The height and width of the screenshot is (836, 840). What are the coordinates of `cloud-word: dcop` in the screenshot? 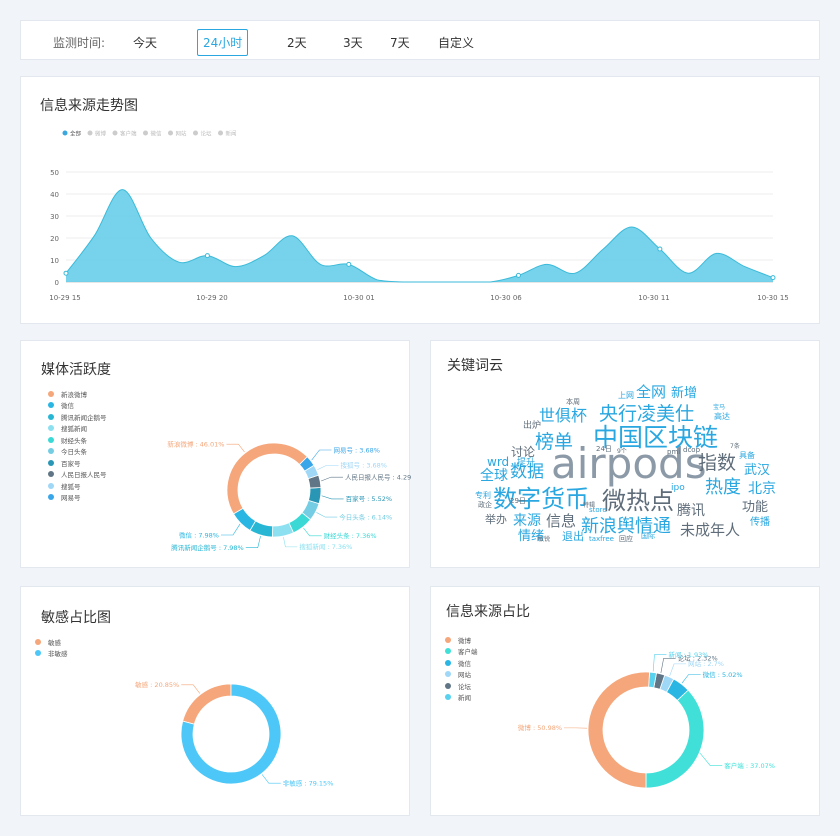 It's located at (692, 450).